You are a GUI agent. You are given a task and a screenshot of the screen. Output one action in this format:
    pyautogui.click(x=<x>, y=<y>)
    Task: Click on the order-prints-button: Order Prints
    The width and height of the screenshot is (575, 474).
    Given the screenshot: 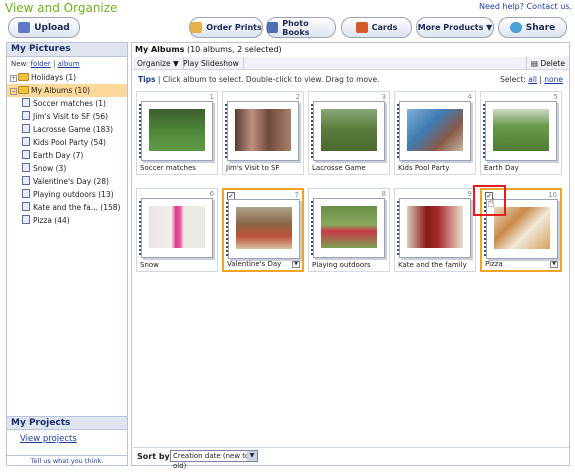 What is the action you would take?
    pyautogui.click(x=226, y=27)
    